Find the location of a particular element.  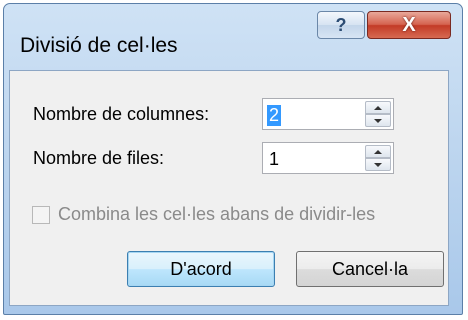

merge-cells-label: Combina les cel·les abans de dividir-les is located at coordinates (217, 214).